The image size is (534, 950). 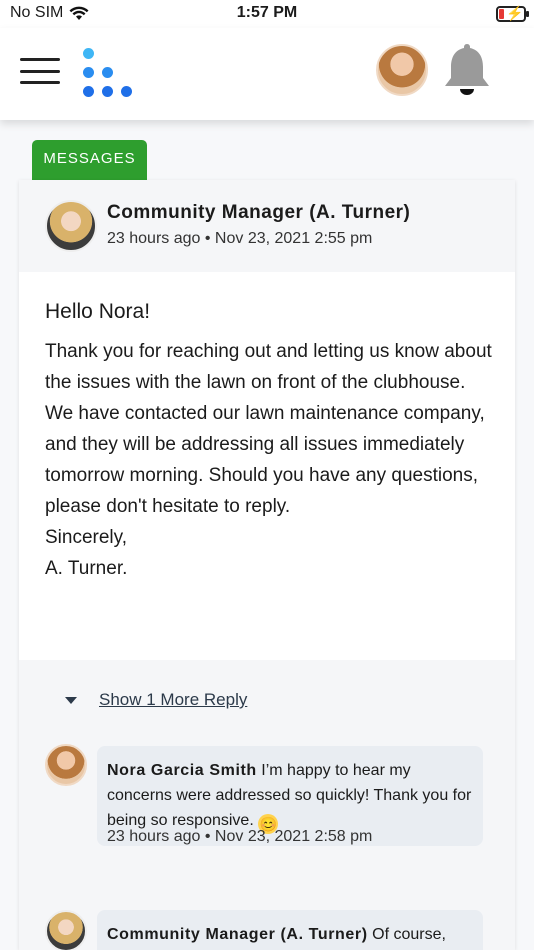 What do you see at coordinates (182, 770) in the screenshot?
I see `reply-author: Nora Garcia Smith` at bounding box center [182, 770].